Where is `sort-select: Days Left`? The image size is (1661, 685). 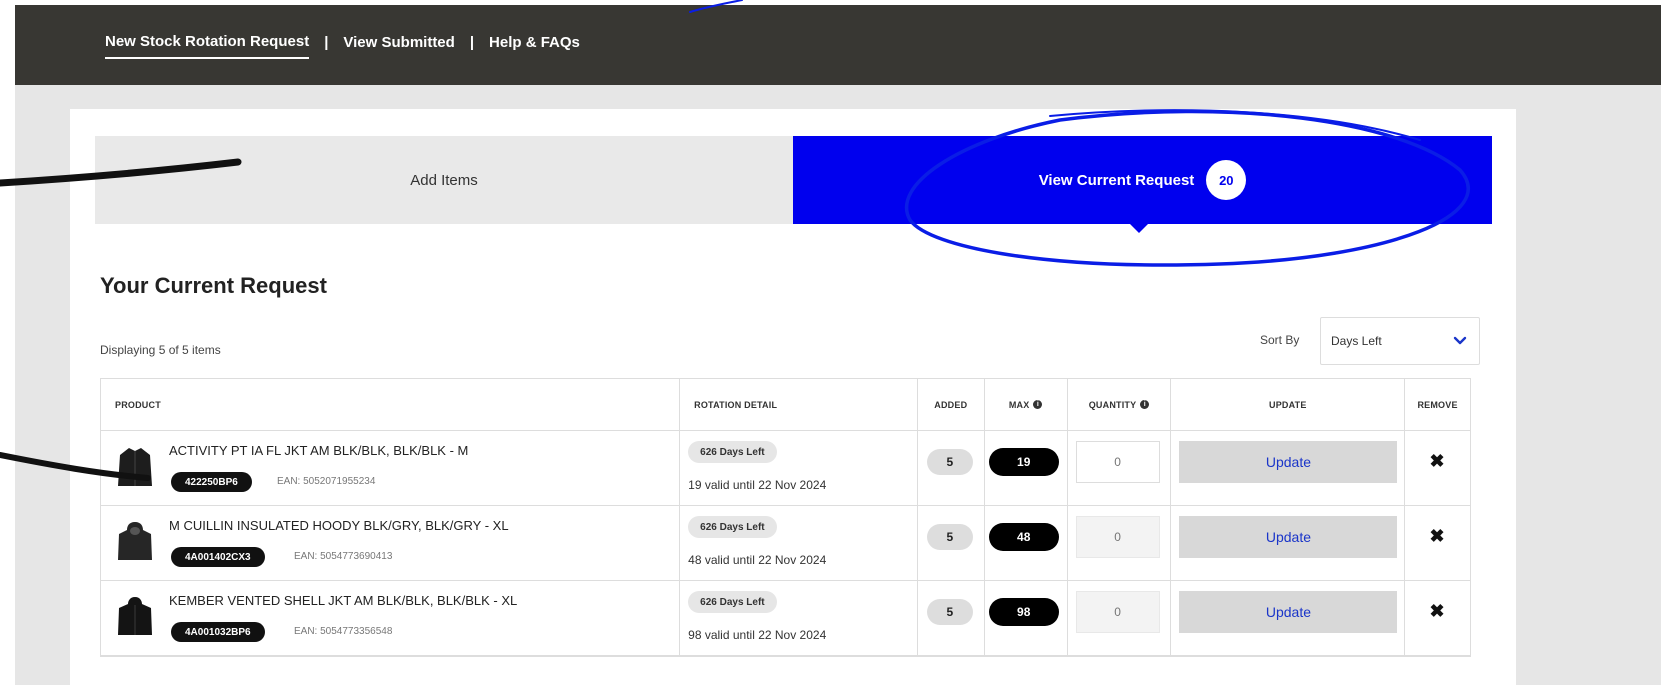
sort-select: Days Left is located at coordinates (1400, 341).